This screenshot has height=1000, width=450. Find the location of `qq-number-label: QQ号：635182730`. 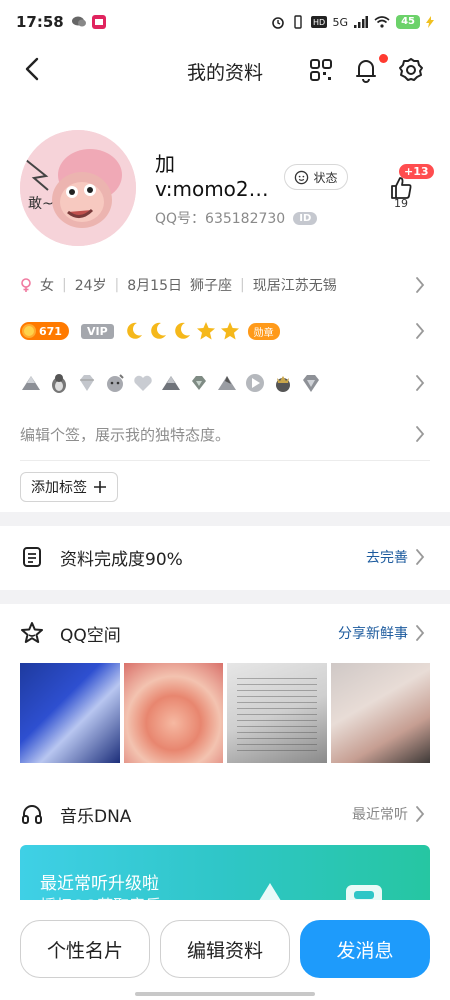

qq-number-label: QQ号：635182730 is located at coordinates (220, 219).